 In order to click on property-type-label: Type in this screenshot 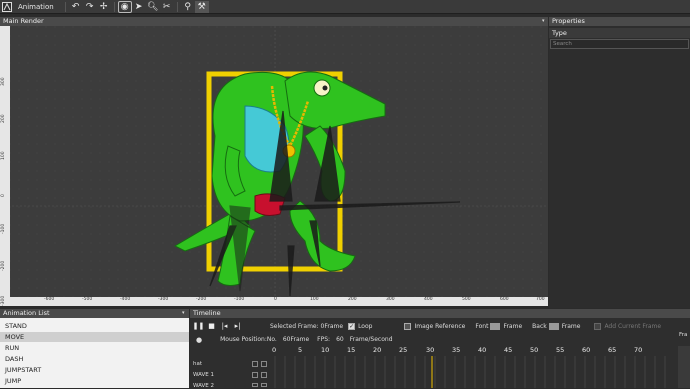, I will do `click(619, 33)`.